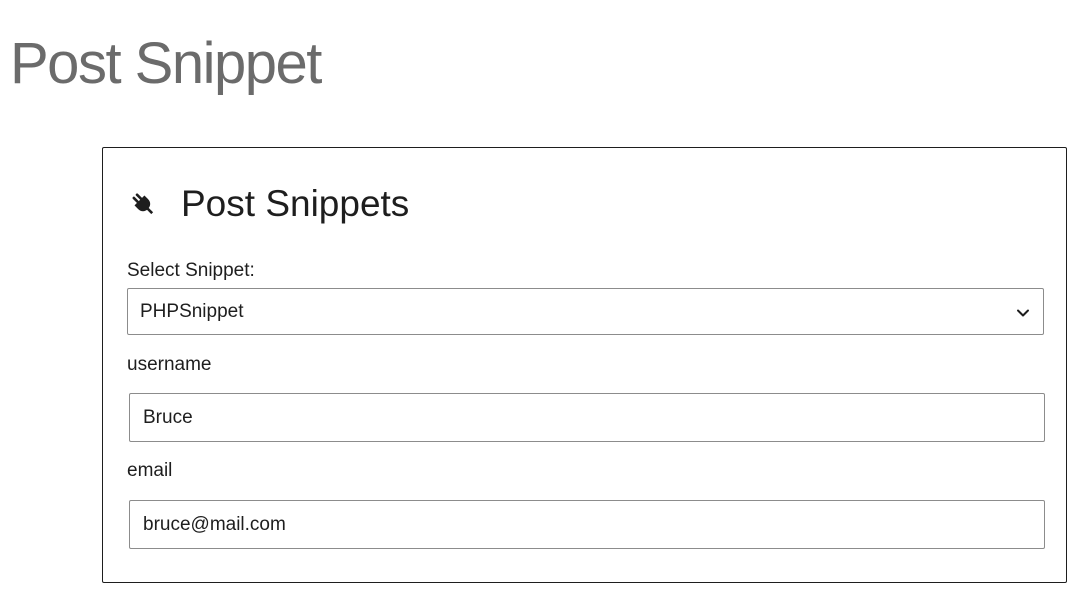 The image size is (1082, 597). Describe the element at coordinates (1023, 313) in the screenshot. I see `chevron-down-icon` at that location.